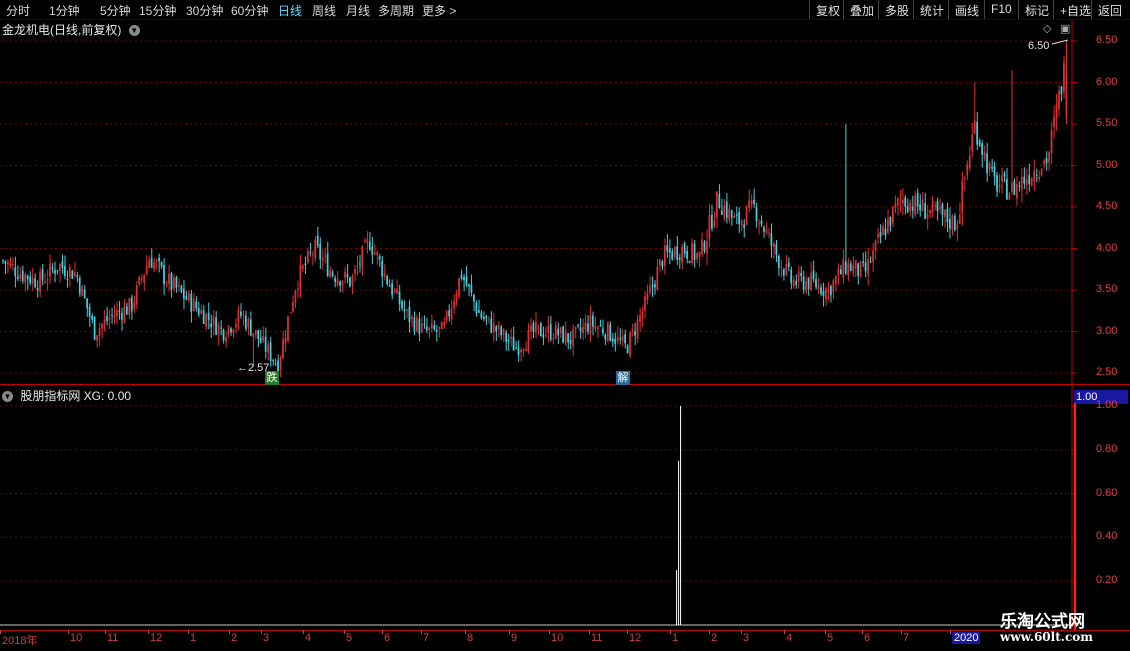  I want to click on period-tab-monthly: 月线, so click(358, 10).